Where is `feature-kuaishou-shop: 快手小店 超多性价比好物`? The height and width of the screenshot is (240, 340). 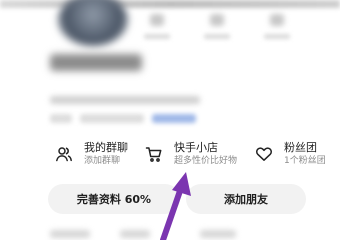 feature-kuaishou-shop: 快手小店 超多性价比好物 is located at coordinates (189, 154).